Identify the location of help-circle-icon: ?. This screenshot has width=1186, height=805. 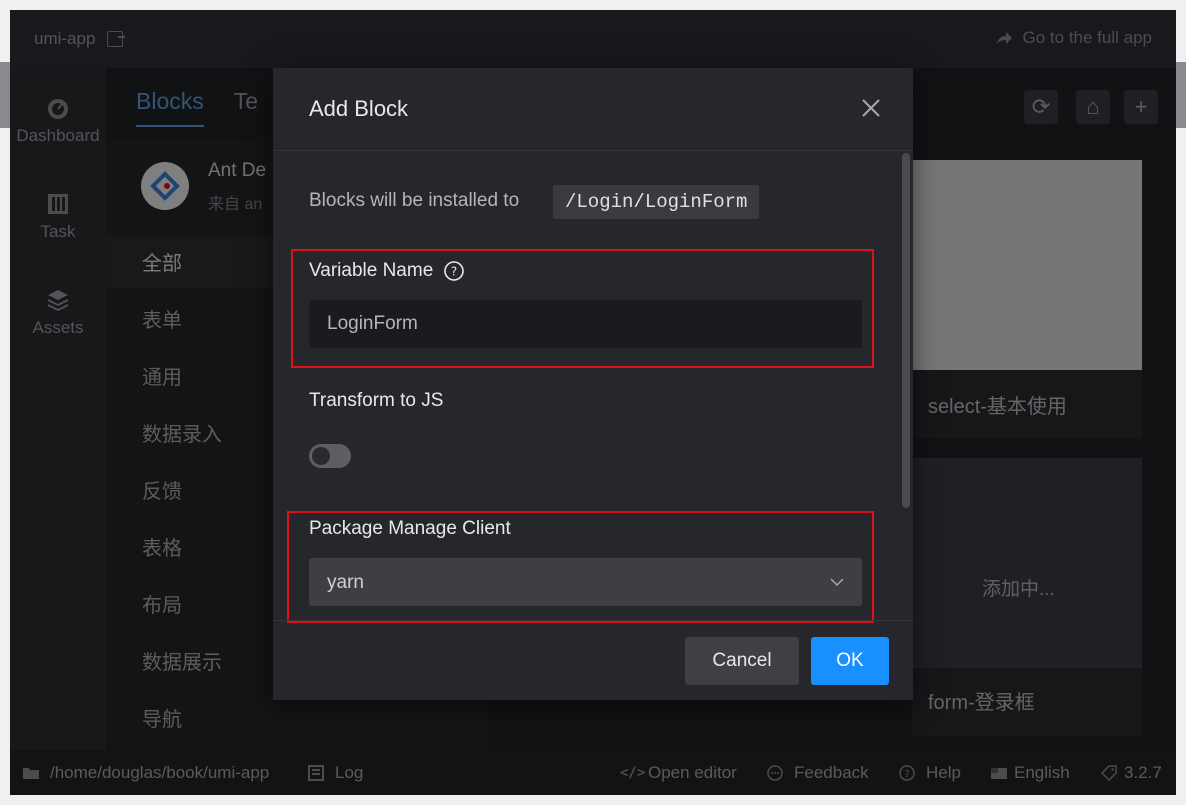
(454, 271).